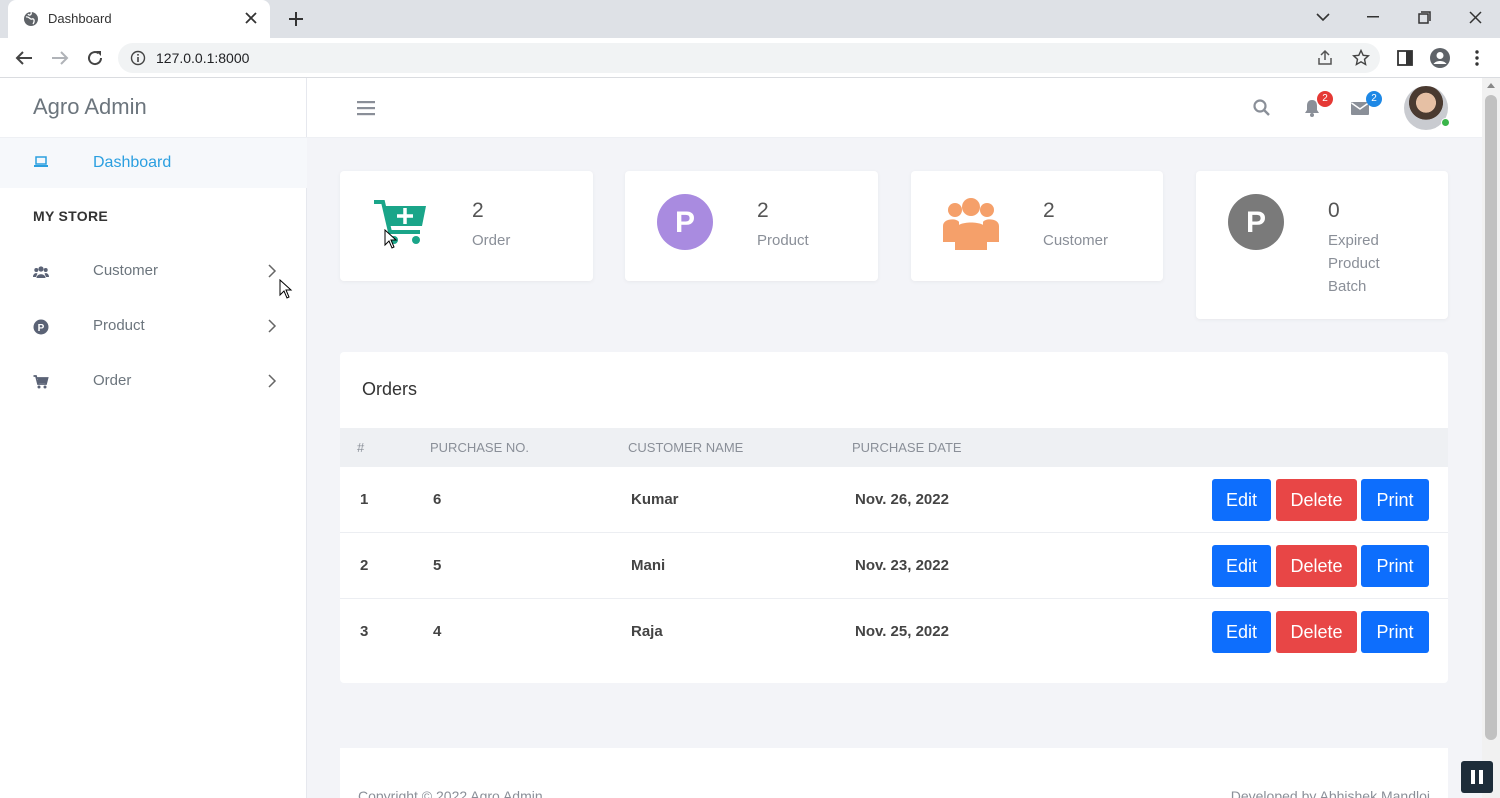 This screenshot has height=798, width=1500. Describe the element at coordinates (1334, 210) in the screenshot. I see `stat-value: 0` at that location.